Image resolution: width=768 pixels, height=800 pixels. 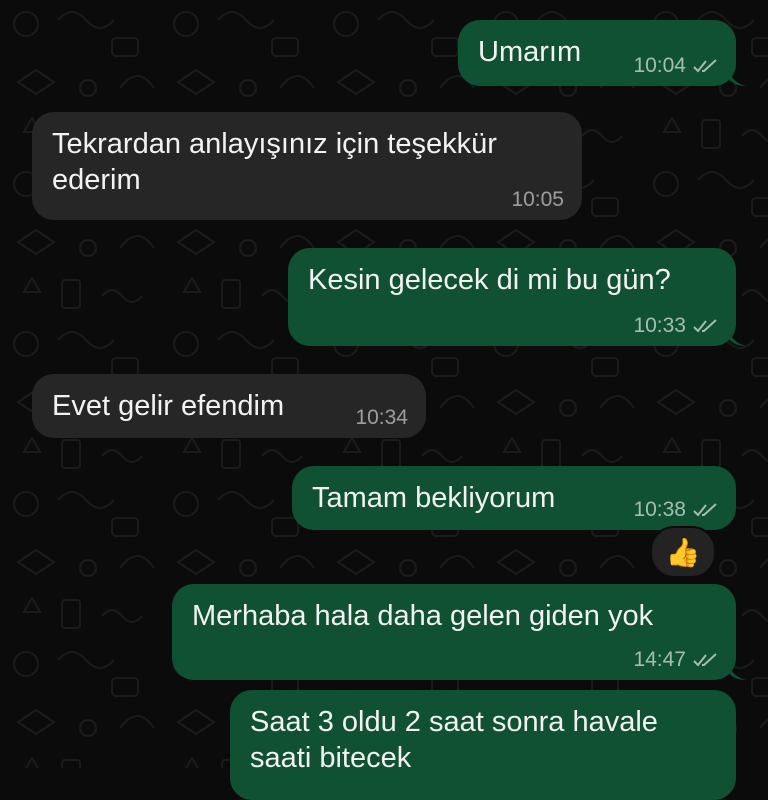 I want to click on message-text: Merhaba hala daha gelen giden yok, so click(x=423, y=616).